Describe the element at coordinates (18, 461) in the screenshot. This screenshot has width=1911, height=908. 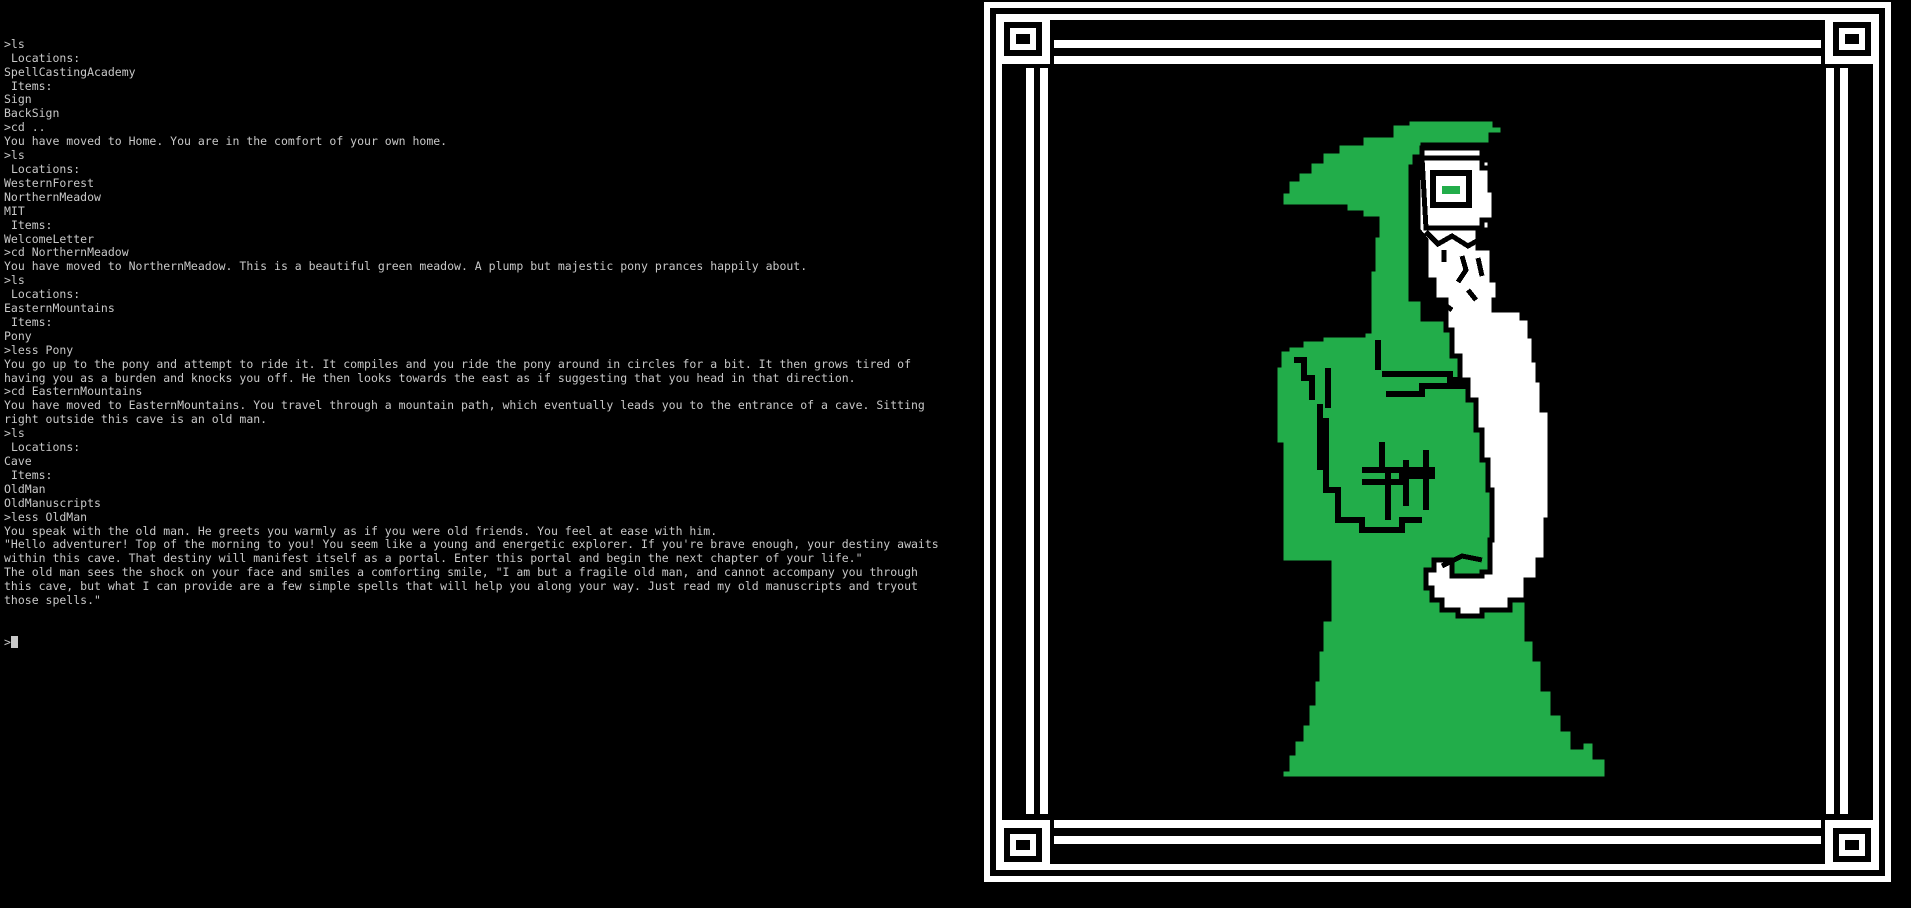
I see `output-line: Cave` at that location.